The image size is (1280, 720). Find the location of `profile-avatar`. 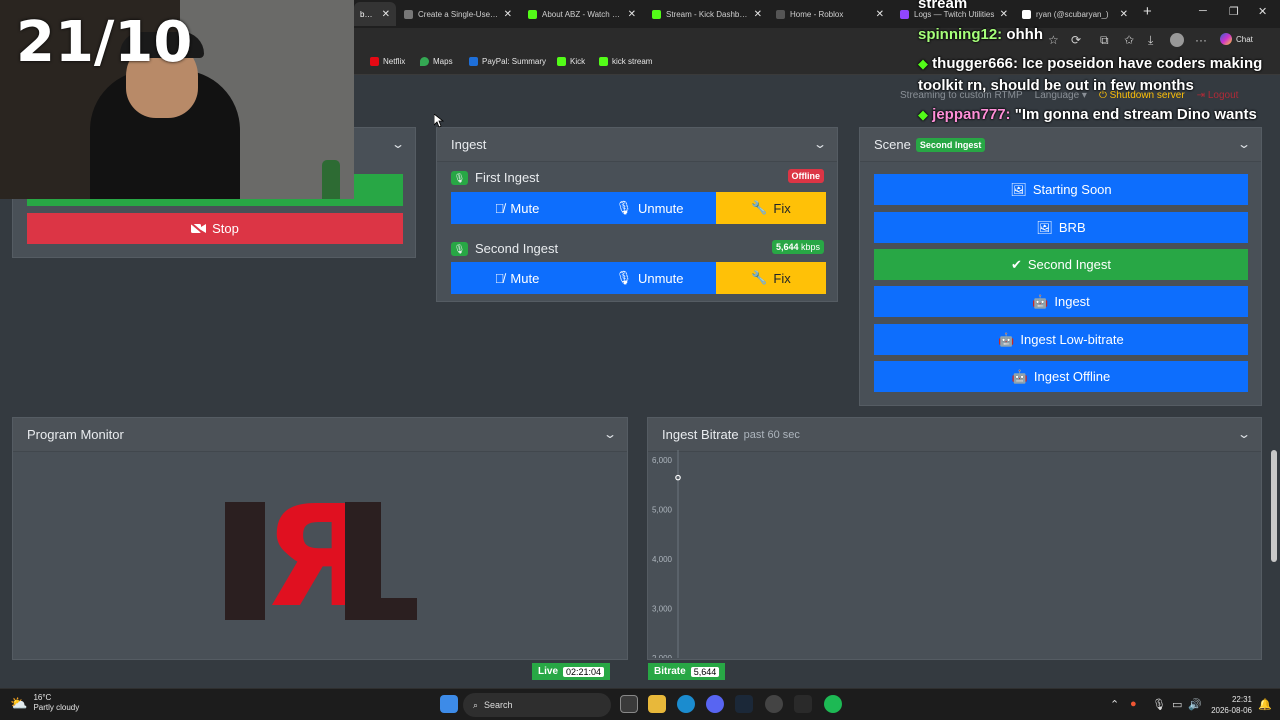

profile-avatar is located at coordinates (1177, 40).